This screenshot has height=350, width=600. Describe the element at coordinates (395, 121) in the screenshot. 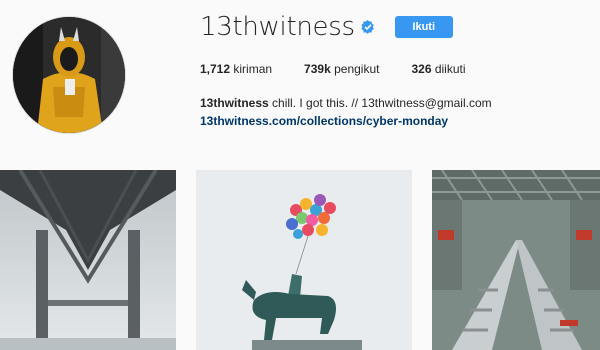

I see `bio-link: 13thwitness.com/collections/cyber-monday` at that location.